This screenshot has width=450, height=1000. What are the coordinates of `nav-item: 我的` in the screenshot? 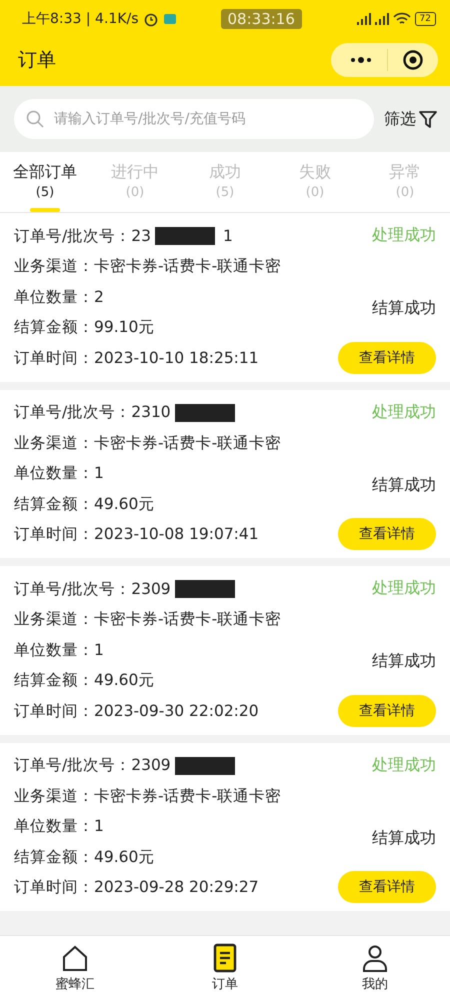 It's located at (375, 968).